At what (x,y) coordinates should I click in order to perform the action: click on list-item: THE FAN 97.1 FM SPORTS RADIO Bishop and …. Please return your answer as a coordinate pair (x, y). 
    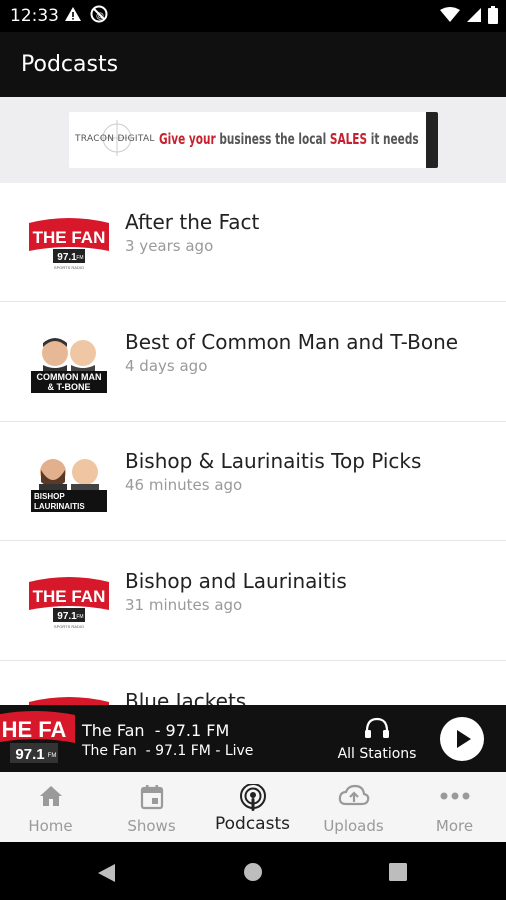
    Looking at the image, I should click on (253, 601).